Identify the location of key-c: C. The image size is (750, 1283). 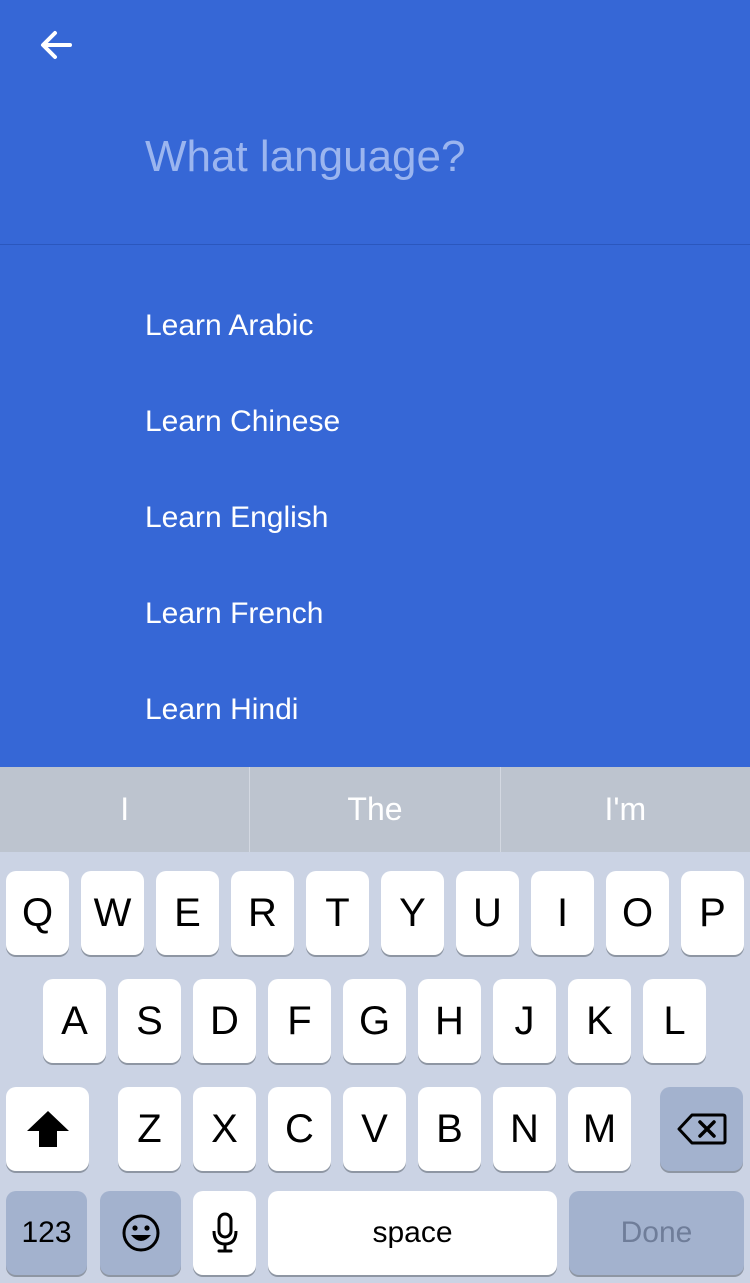
(299, 1129).